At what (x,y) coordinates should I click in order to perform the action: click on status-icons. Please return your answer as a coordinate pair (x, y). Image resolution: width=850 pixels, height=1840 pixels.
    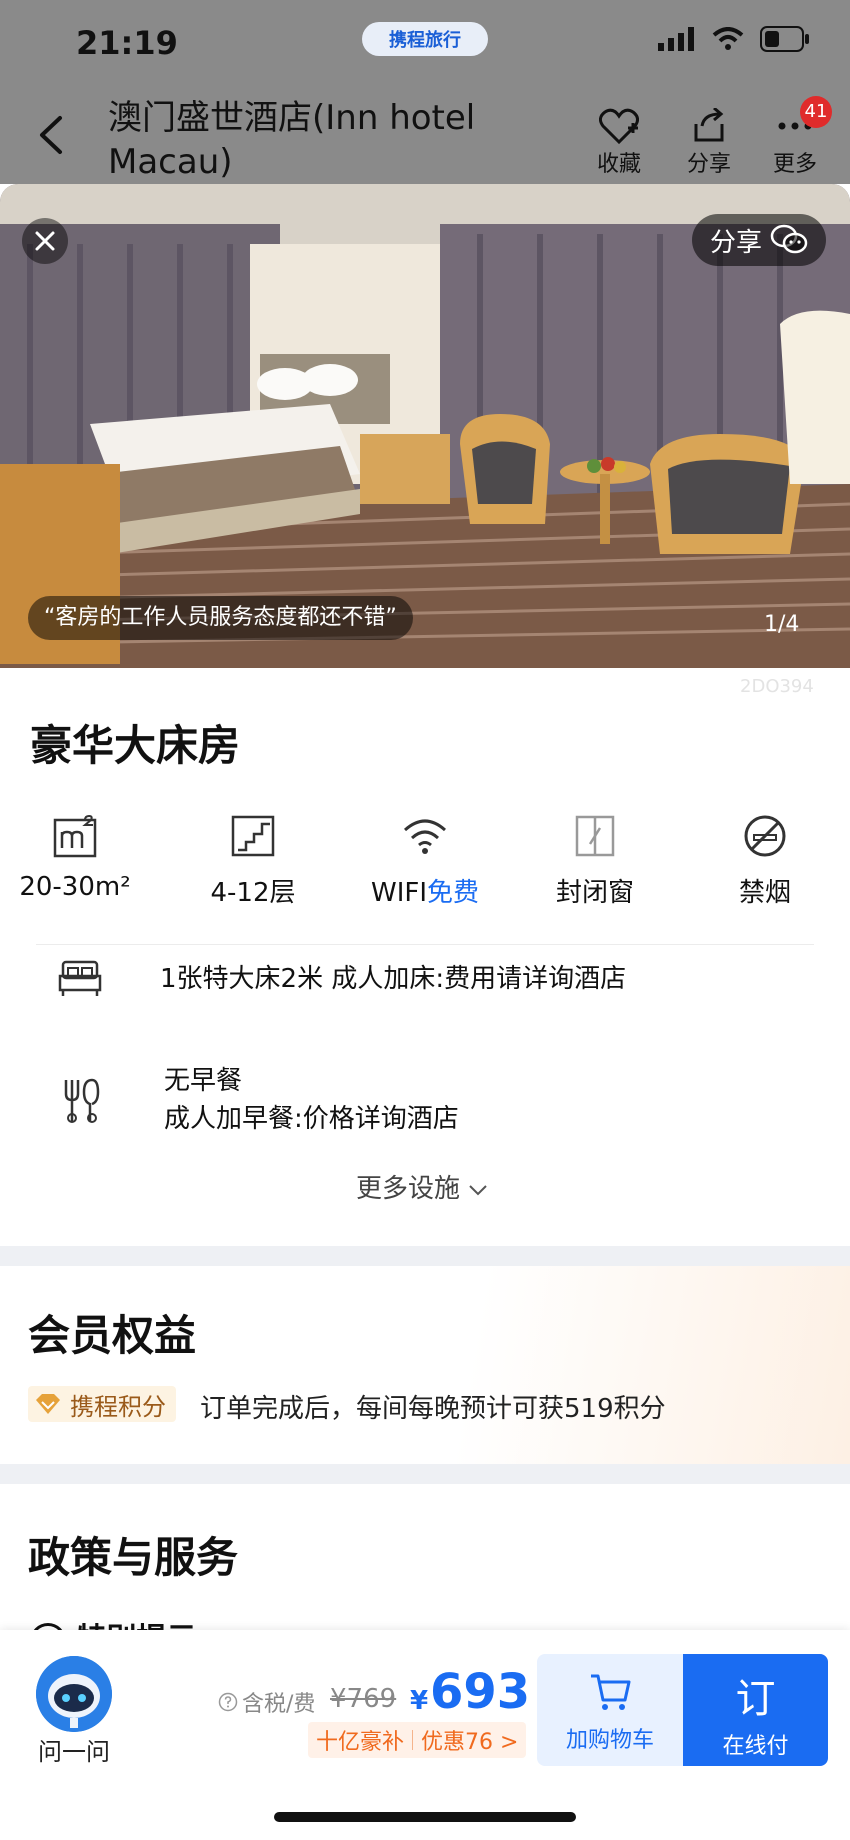
    Looking at the image, I should click on (734, 39).